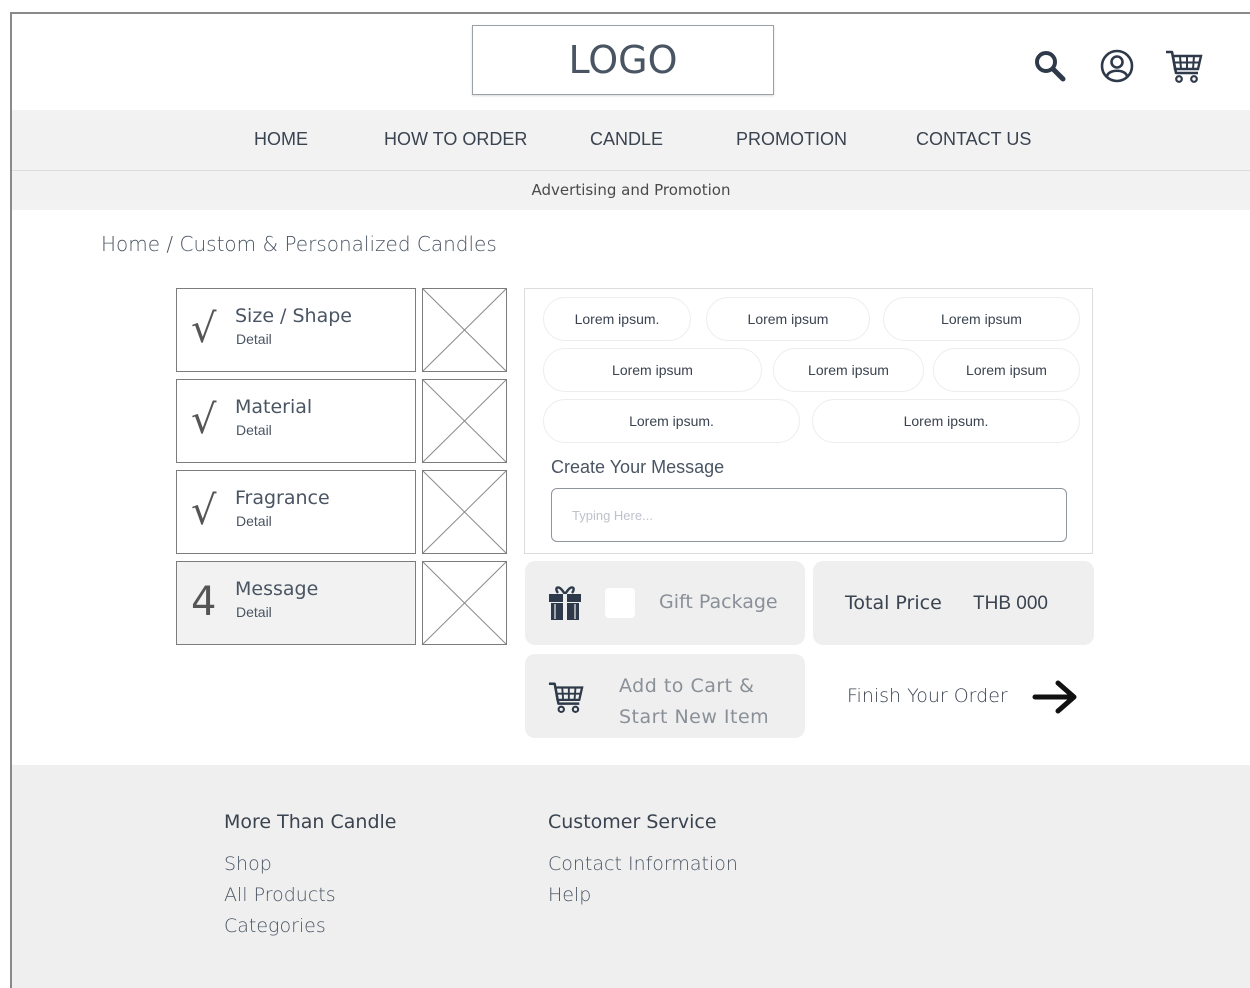  Describe the element at coordinates (299, 244) in the screenshot. I see `breadcrumb: Home / Custom & Personalized Candles` at that location.